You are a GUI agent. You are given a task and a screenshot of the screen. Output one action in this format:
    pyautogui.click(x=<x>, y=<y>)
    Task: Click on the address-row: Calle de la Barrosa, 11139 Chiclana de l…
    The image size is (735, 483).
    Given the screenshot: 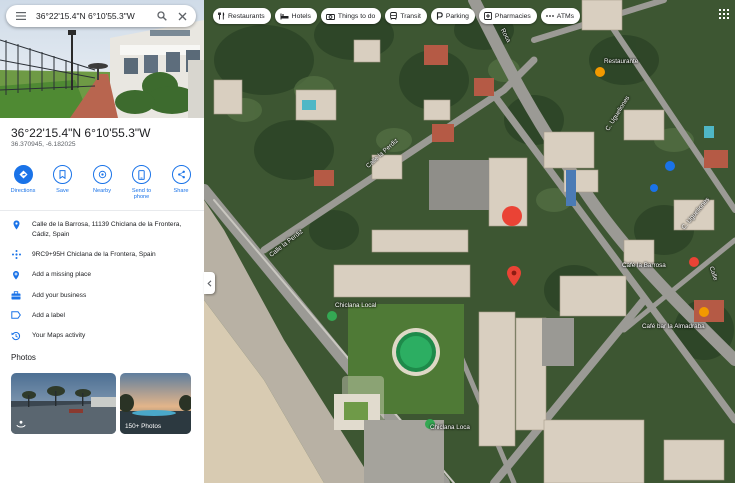 What is the action you would take?
    pyautogui.click(x=102, y=229)
    